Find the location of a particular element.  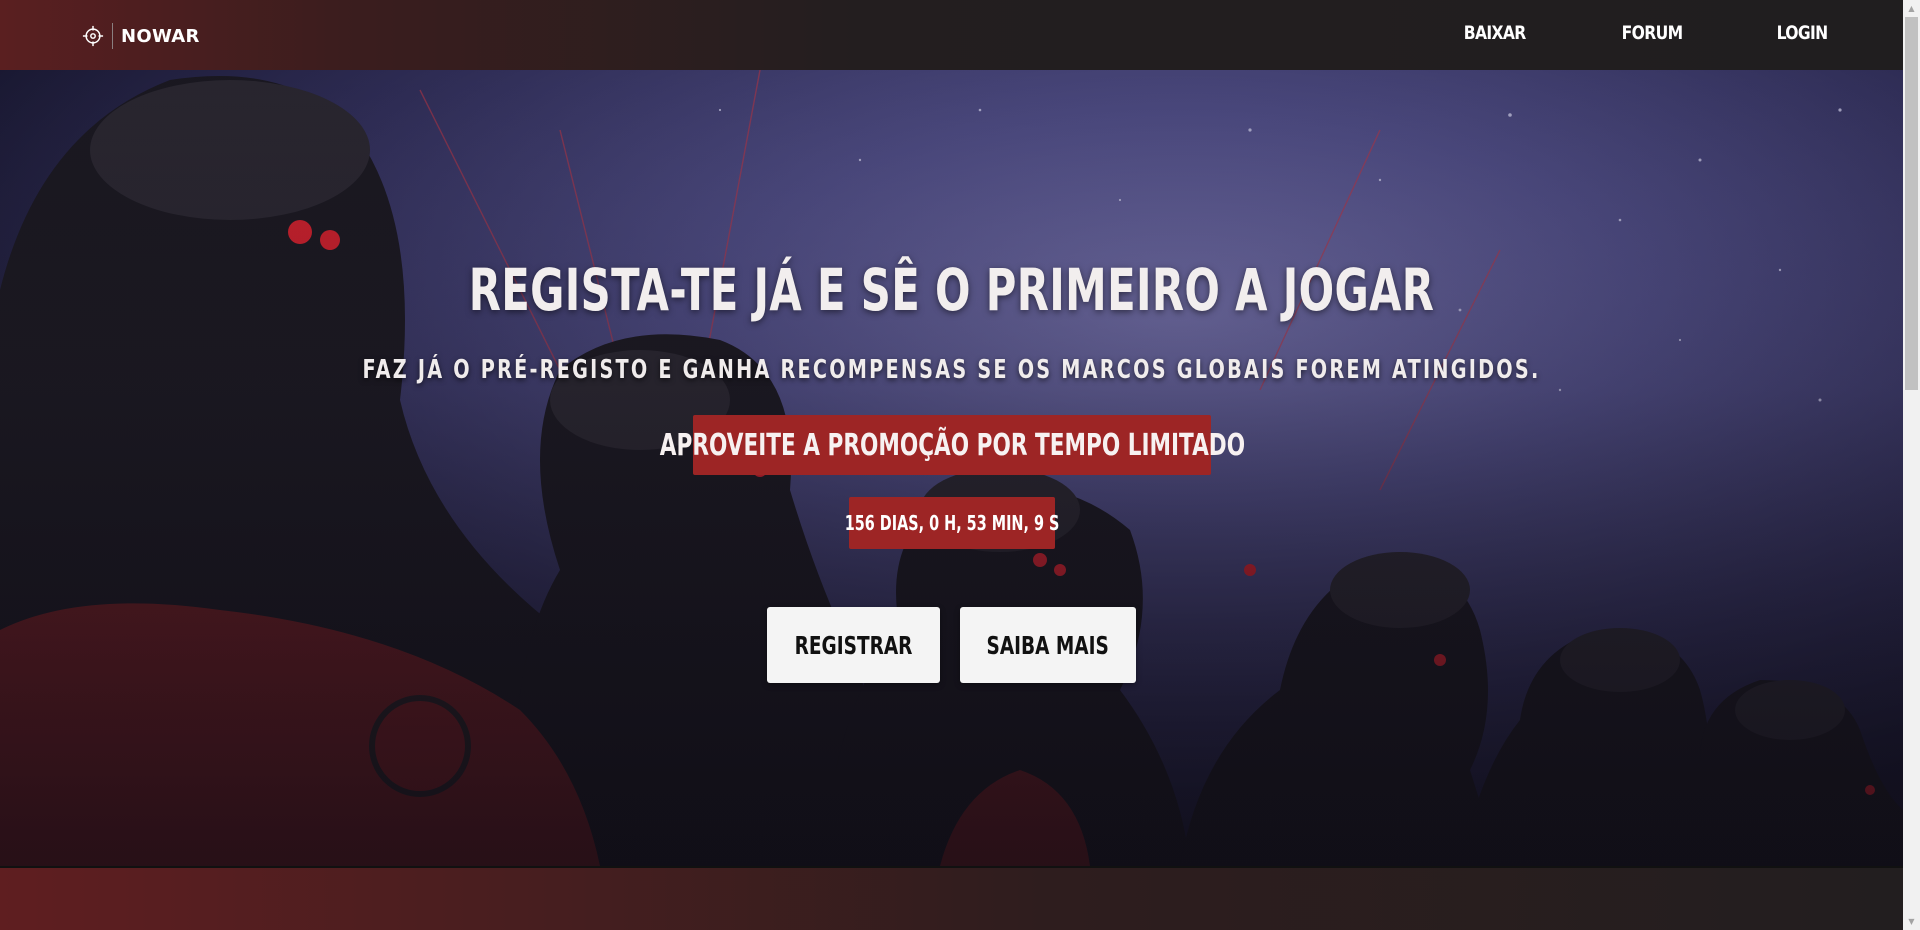

brand-logo: NOWAR is located at coordinates (141, 36).